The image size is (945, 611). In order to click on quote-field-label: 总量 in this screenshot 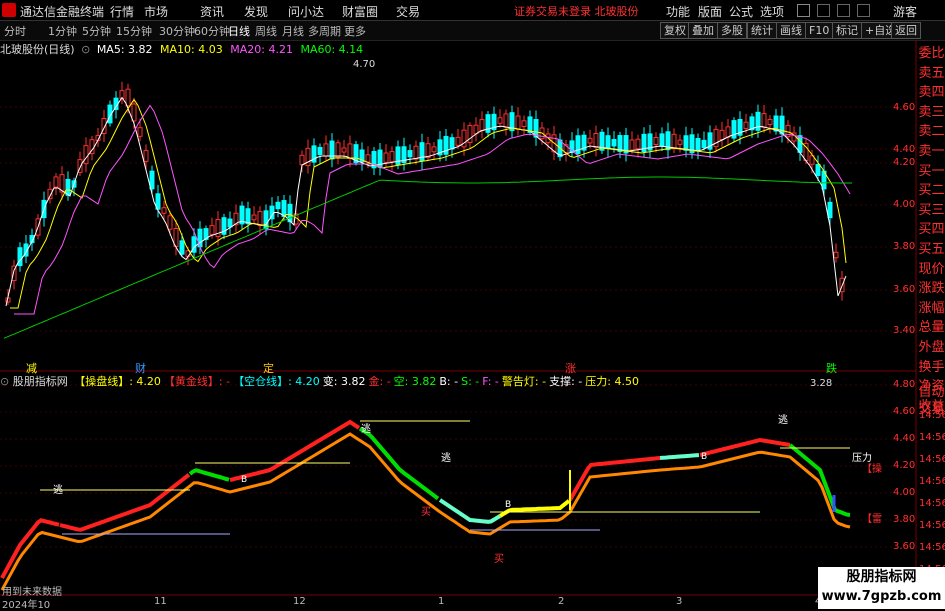, I will do `click(931, 328)`.